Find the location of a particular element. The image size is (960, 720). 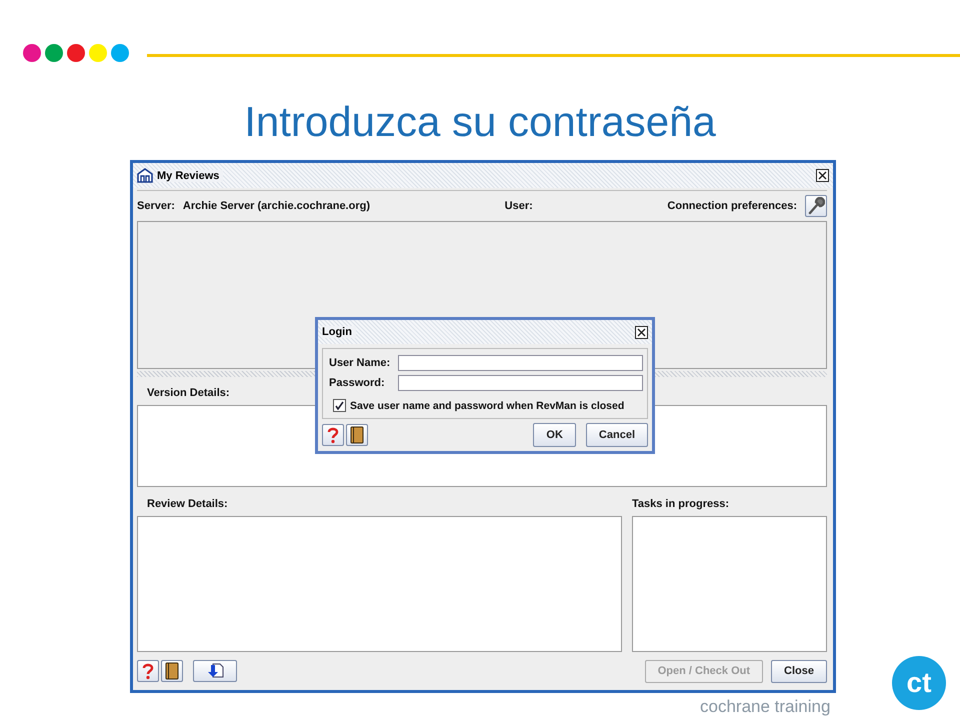

footer-text: cochrane training is located at coordinates (765, 707).